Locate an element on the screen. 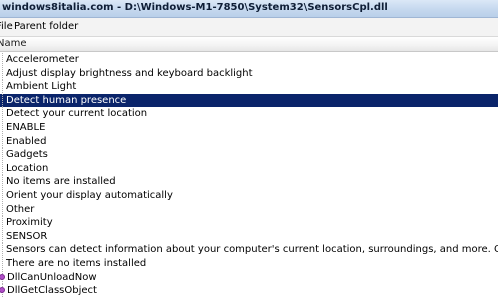  list-item: Other is located at coordinates (249, 209).